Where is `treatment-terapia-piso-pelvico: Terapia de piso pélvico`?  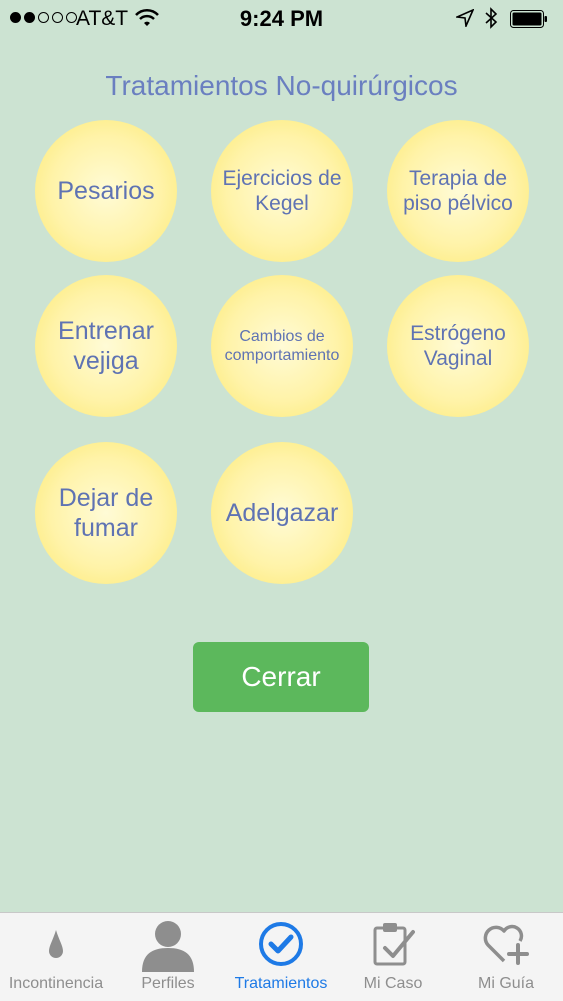
treatment-terapia-piso-pelvico: Terapia de piso pélvico is located at coordinates (458, 191).